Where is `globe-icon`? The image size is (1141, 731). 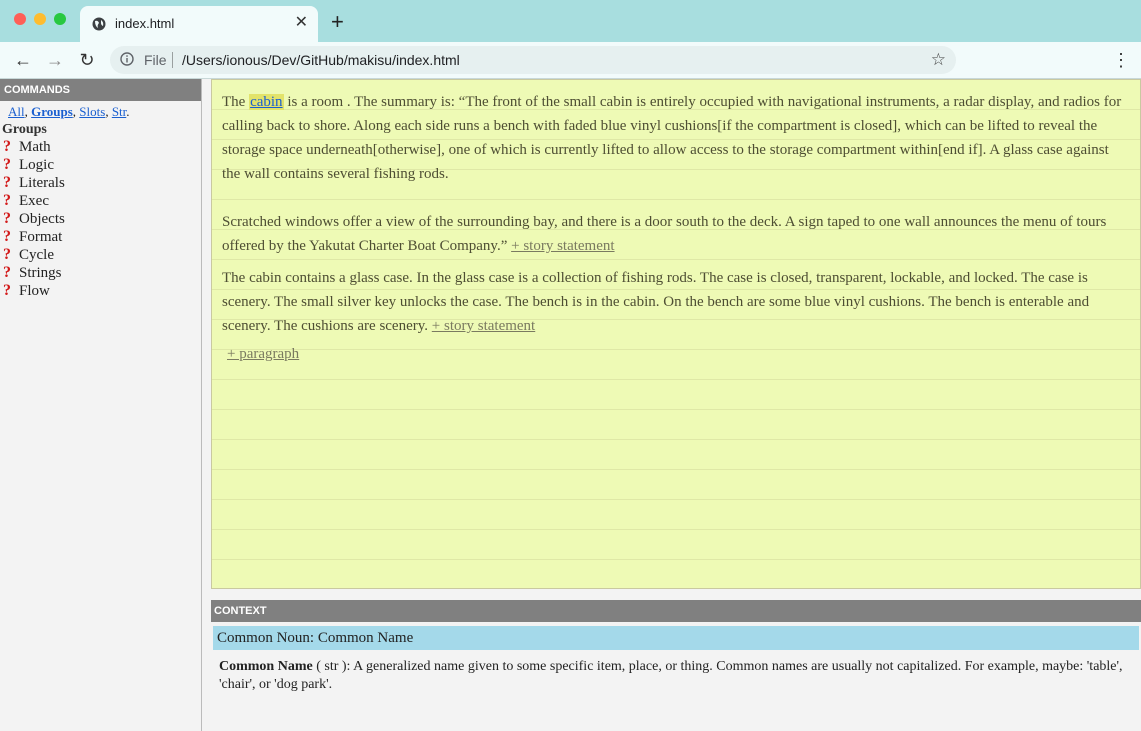 globe-icon is located at coordinates (99, 24).